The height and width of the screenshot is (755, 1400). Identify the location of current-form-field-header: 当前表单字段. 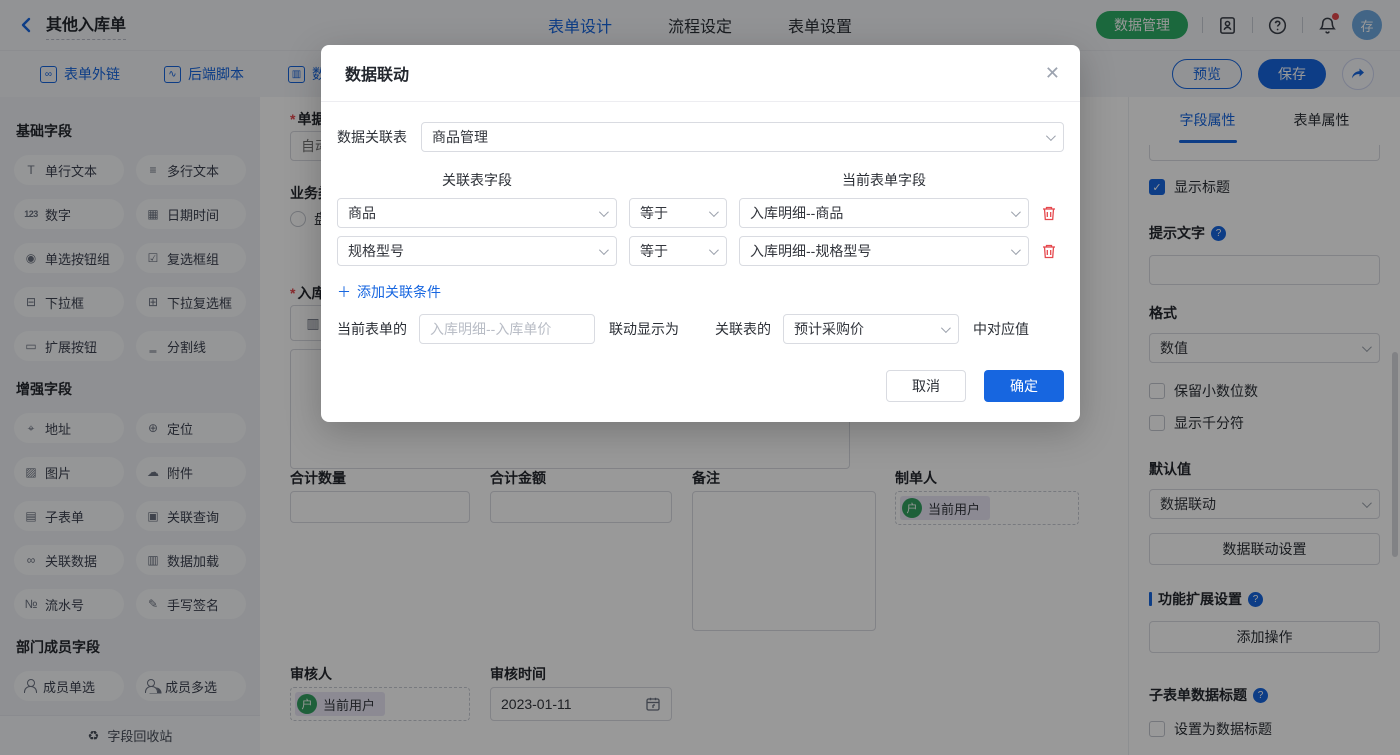
(884, 180).